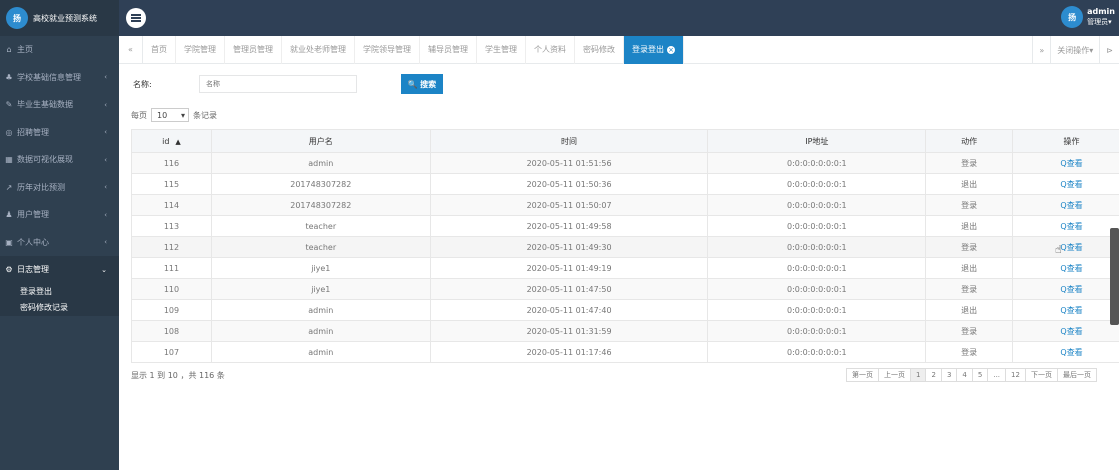  Describe the element at coordinates (387, 49) in the screenshot. I see `tab-college-leader: 学院领导管理` at that location.